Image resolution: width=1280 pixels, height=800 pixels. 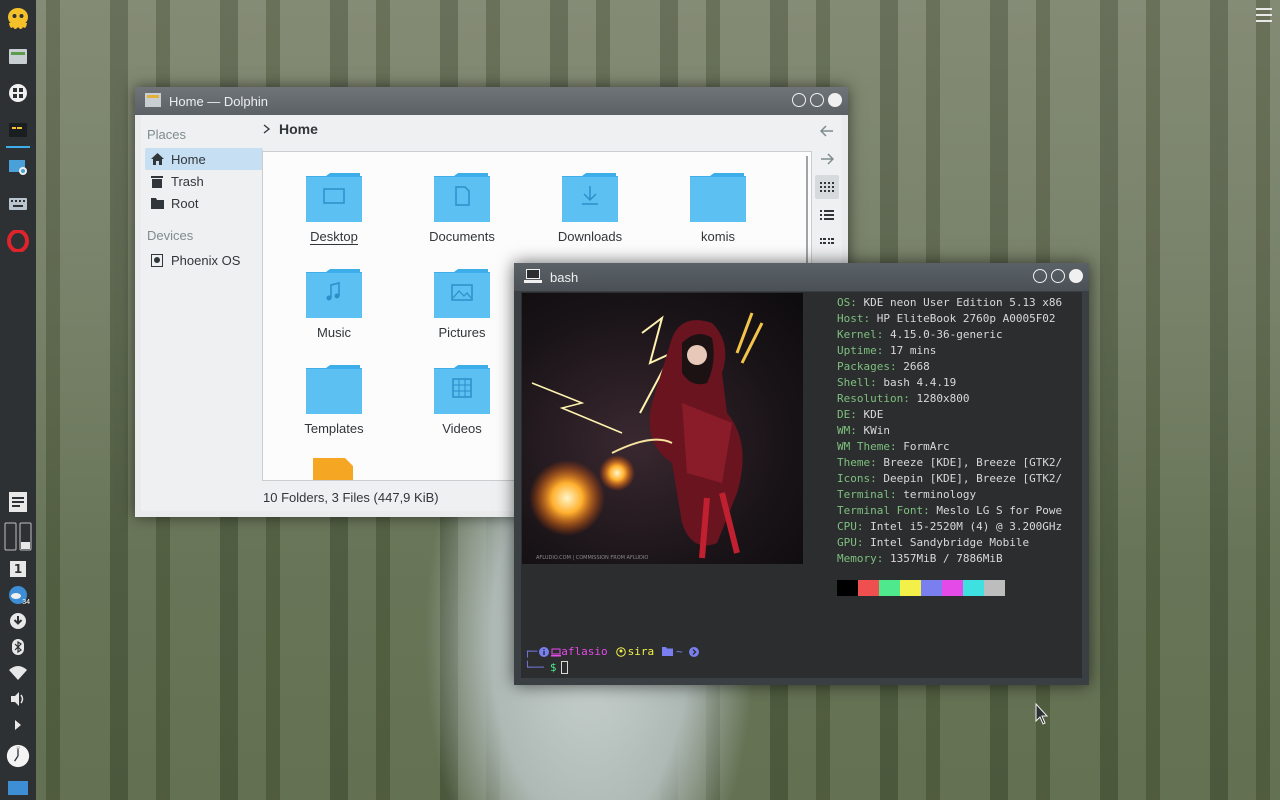 What do you see at coordinates (185, 203) in the screenshot?
I see `places-item-label: Root` at bounding box center [185, 203].